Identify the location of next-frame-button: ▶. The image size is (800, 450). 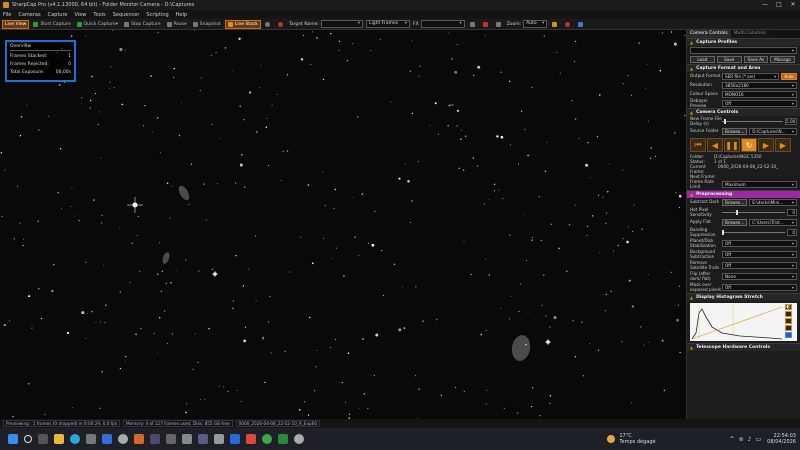
(783, 145).